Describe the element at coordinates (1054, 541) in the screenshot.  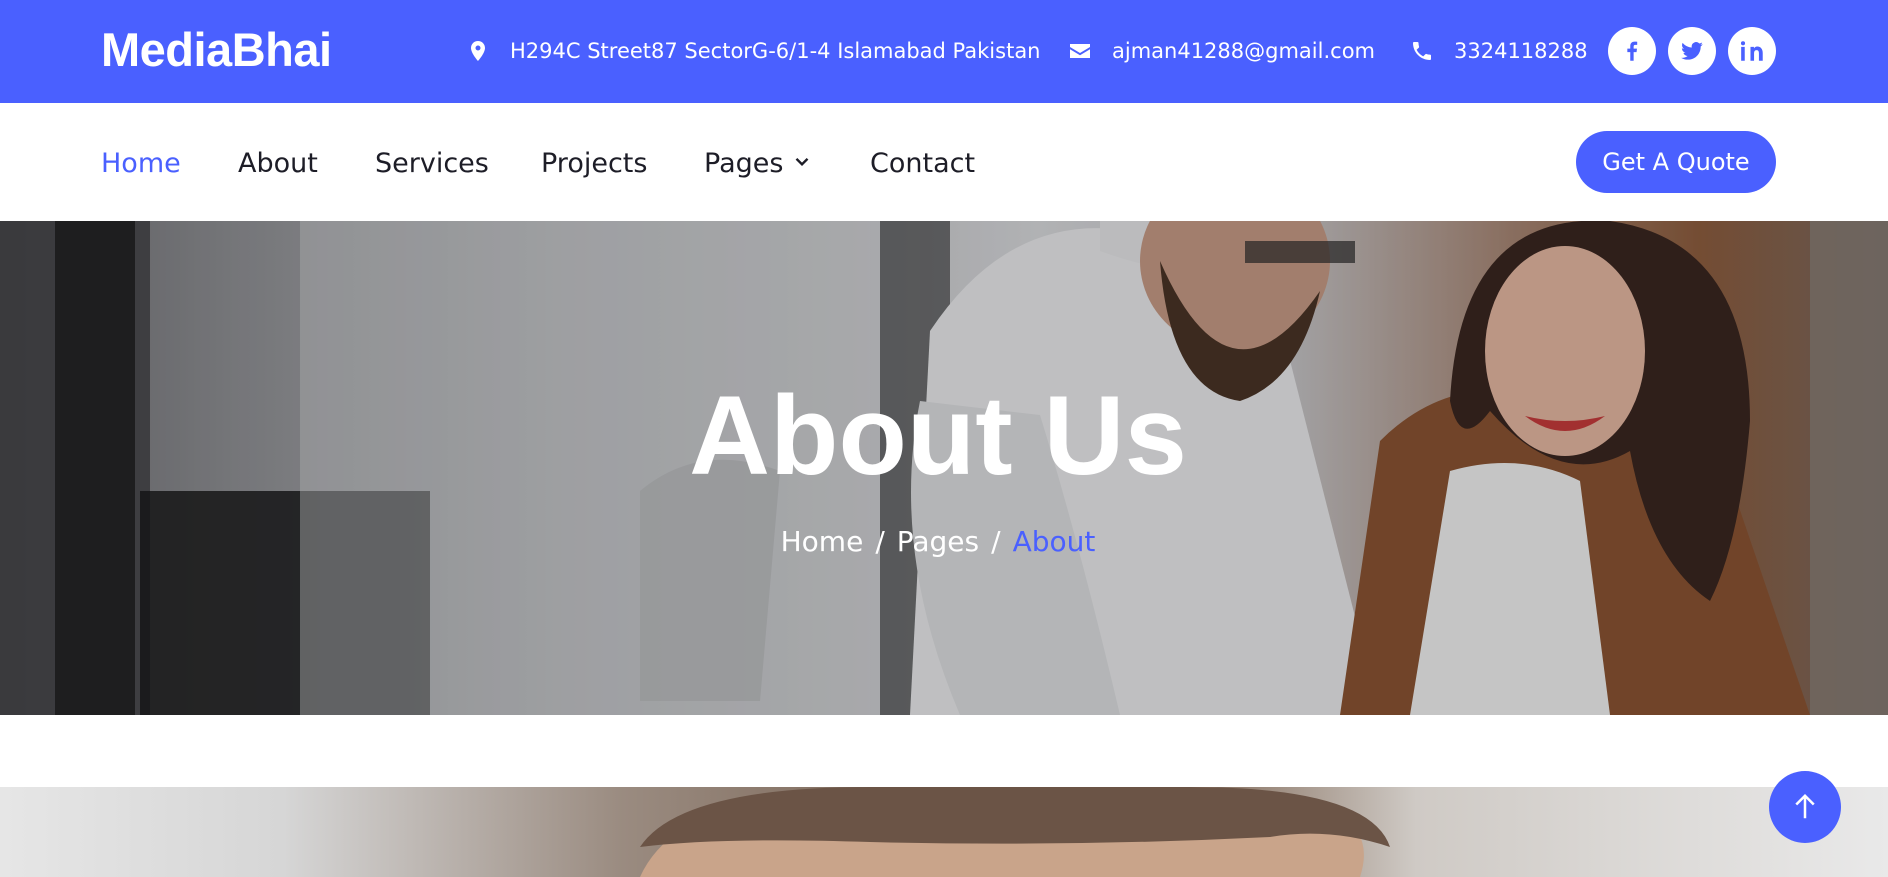
I see `breadcrumb-current: About` at that location.